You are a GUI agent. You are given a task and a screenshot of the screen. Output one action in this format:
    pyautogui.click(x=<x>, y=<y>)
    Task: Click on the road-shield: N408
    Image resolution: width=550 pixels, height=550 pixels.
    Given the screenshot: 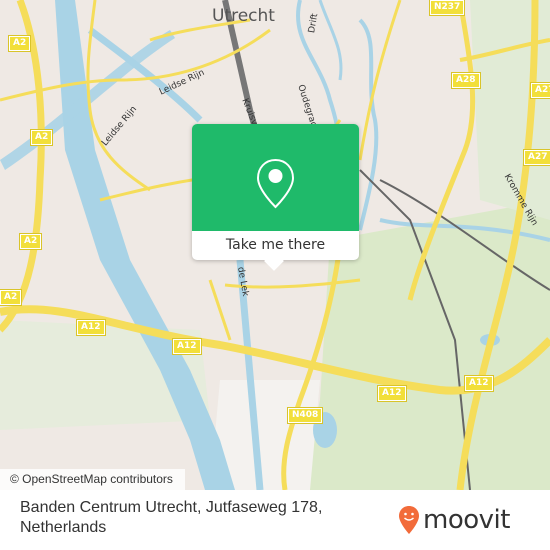 What is the action you would take?
    pyautogui.click(x=305, y=415)
    